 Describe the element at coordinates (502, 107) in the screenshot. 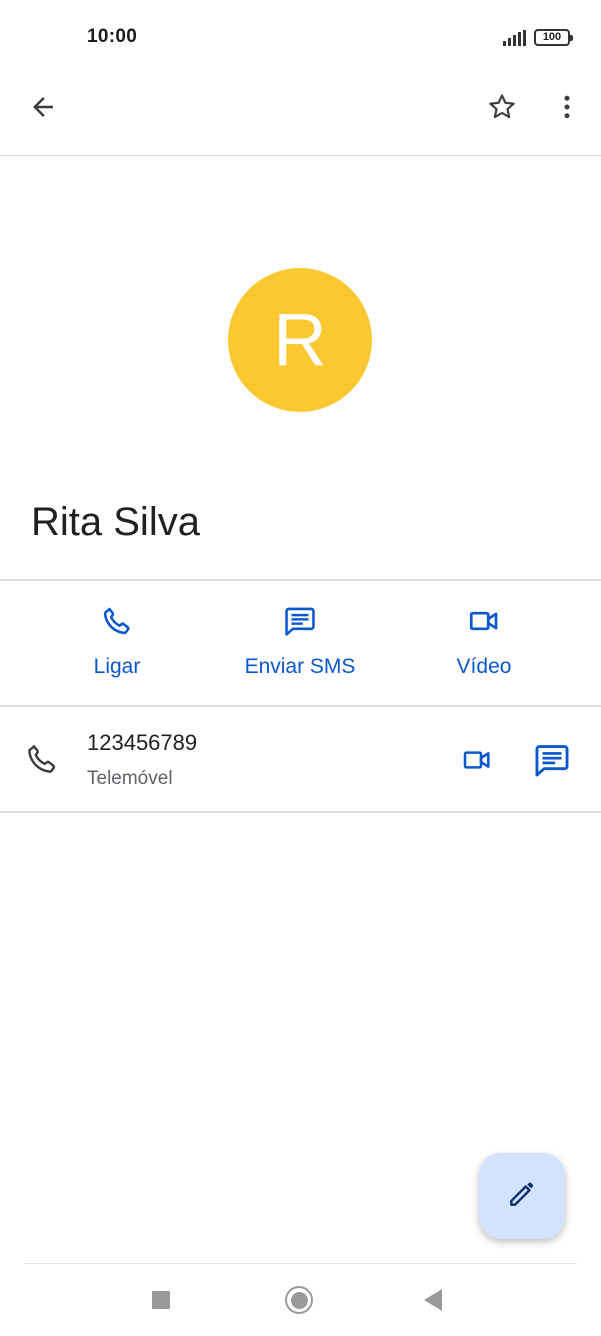

I see `star-outline-icon` at that location.